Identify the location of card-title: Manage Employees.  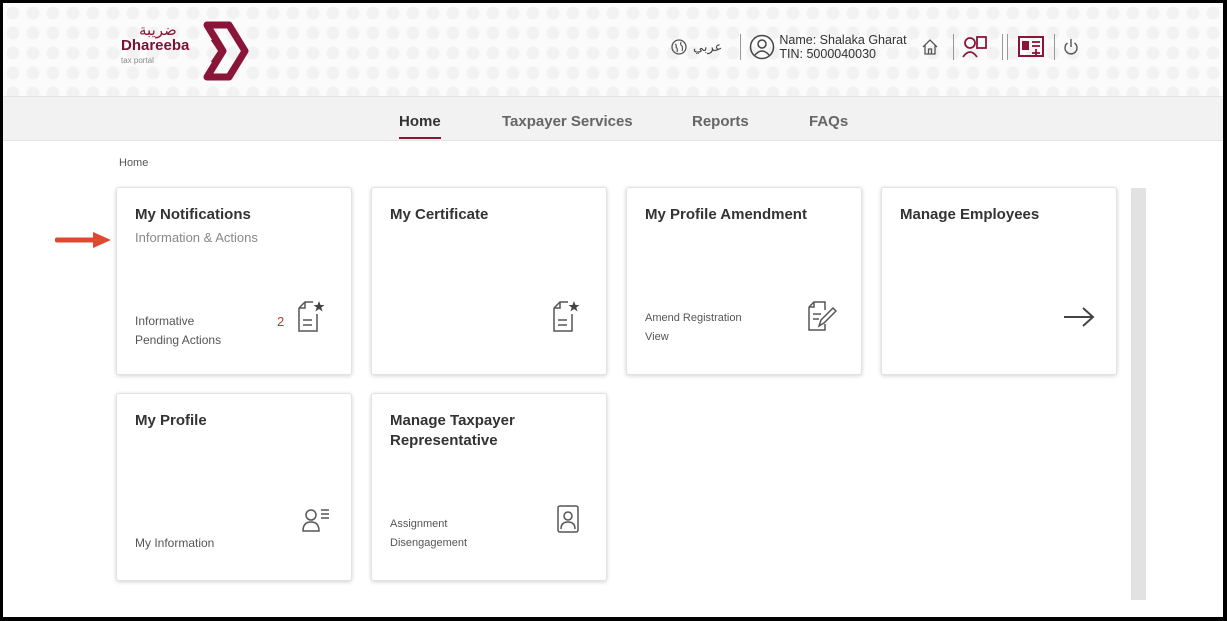
(970, 214).